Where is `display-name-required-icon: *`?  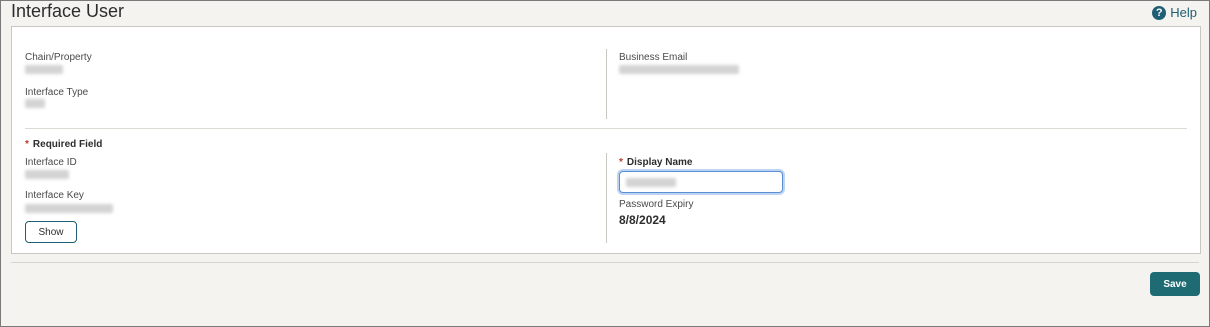
display-name-required-icon: * is located at coordinates (621, 162).